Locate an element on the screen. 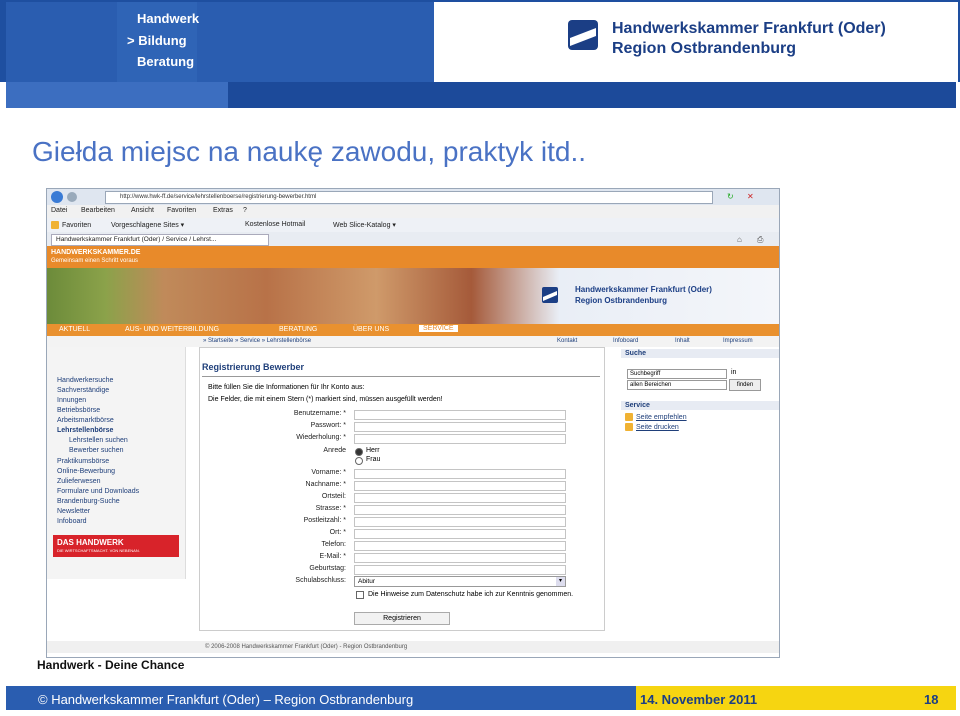 The image size is (960, 716). brand-line-3: Beratung is located at coordinates (166, 61).